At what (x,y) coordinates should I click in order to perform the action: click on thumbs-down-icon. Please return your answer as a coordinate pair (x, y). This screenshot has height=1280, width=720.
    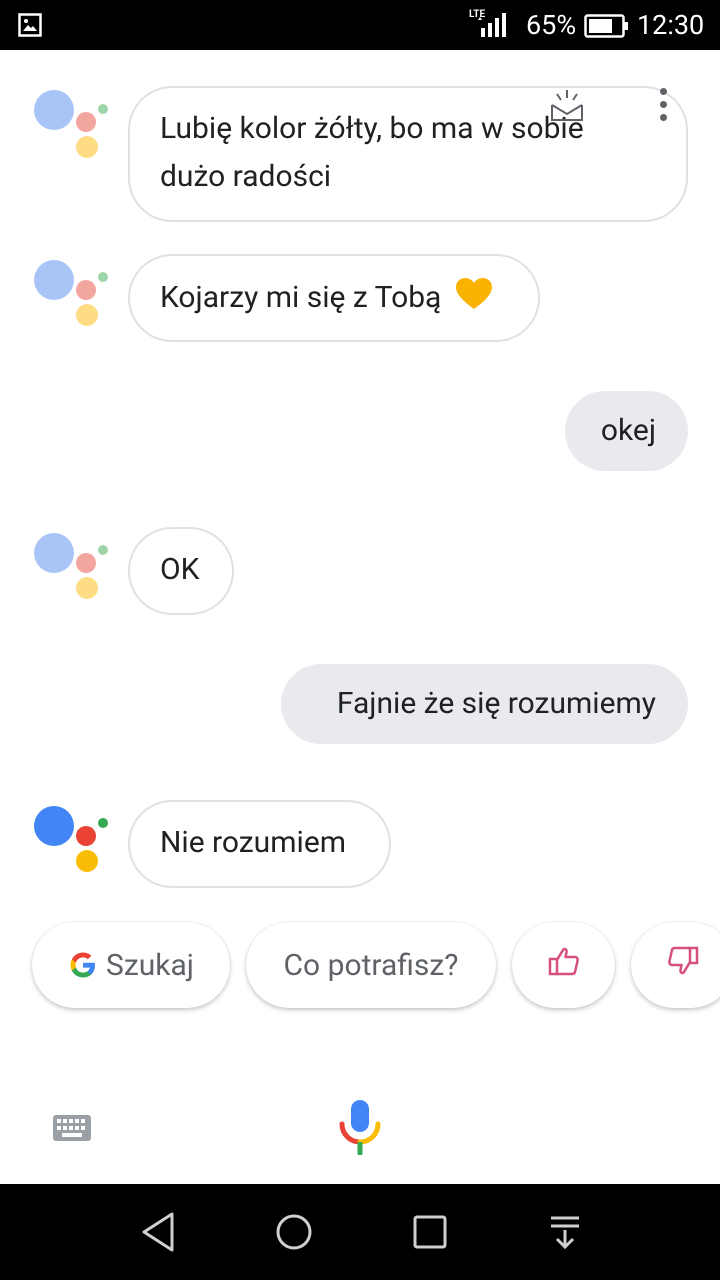
    Looking at the image, I should click on (683, 965).